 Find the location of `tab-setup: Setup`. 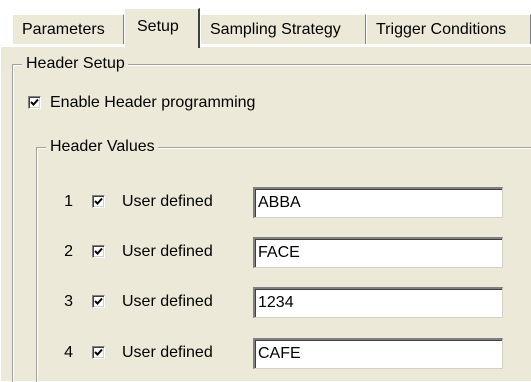

tab-setup: Setup is located at coordinates (162, 28).